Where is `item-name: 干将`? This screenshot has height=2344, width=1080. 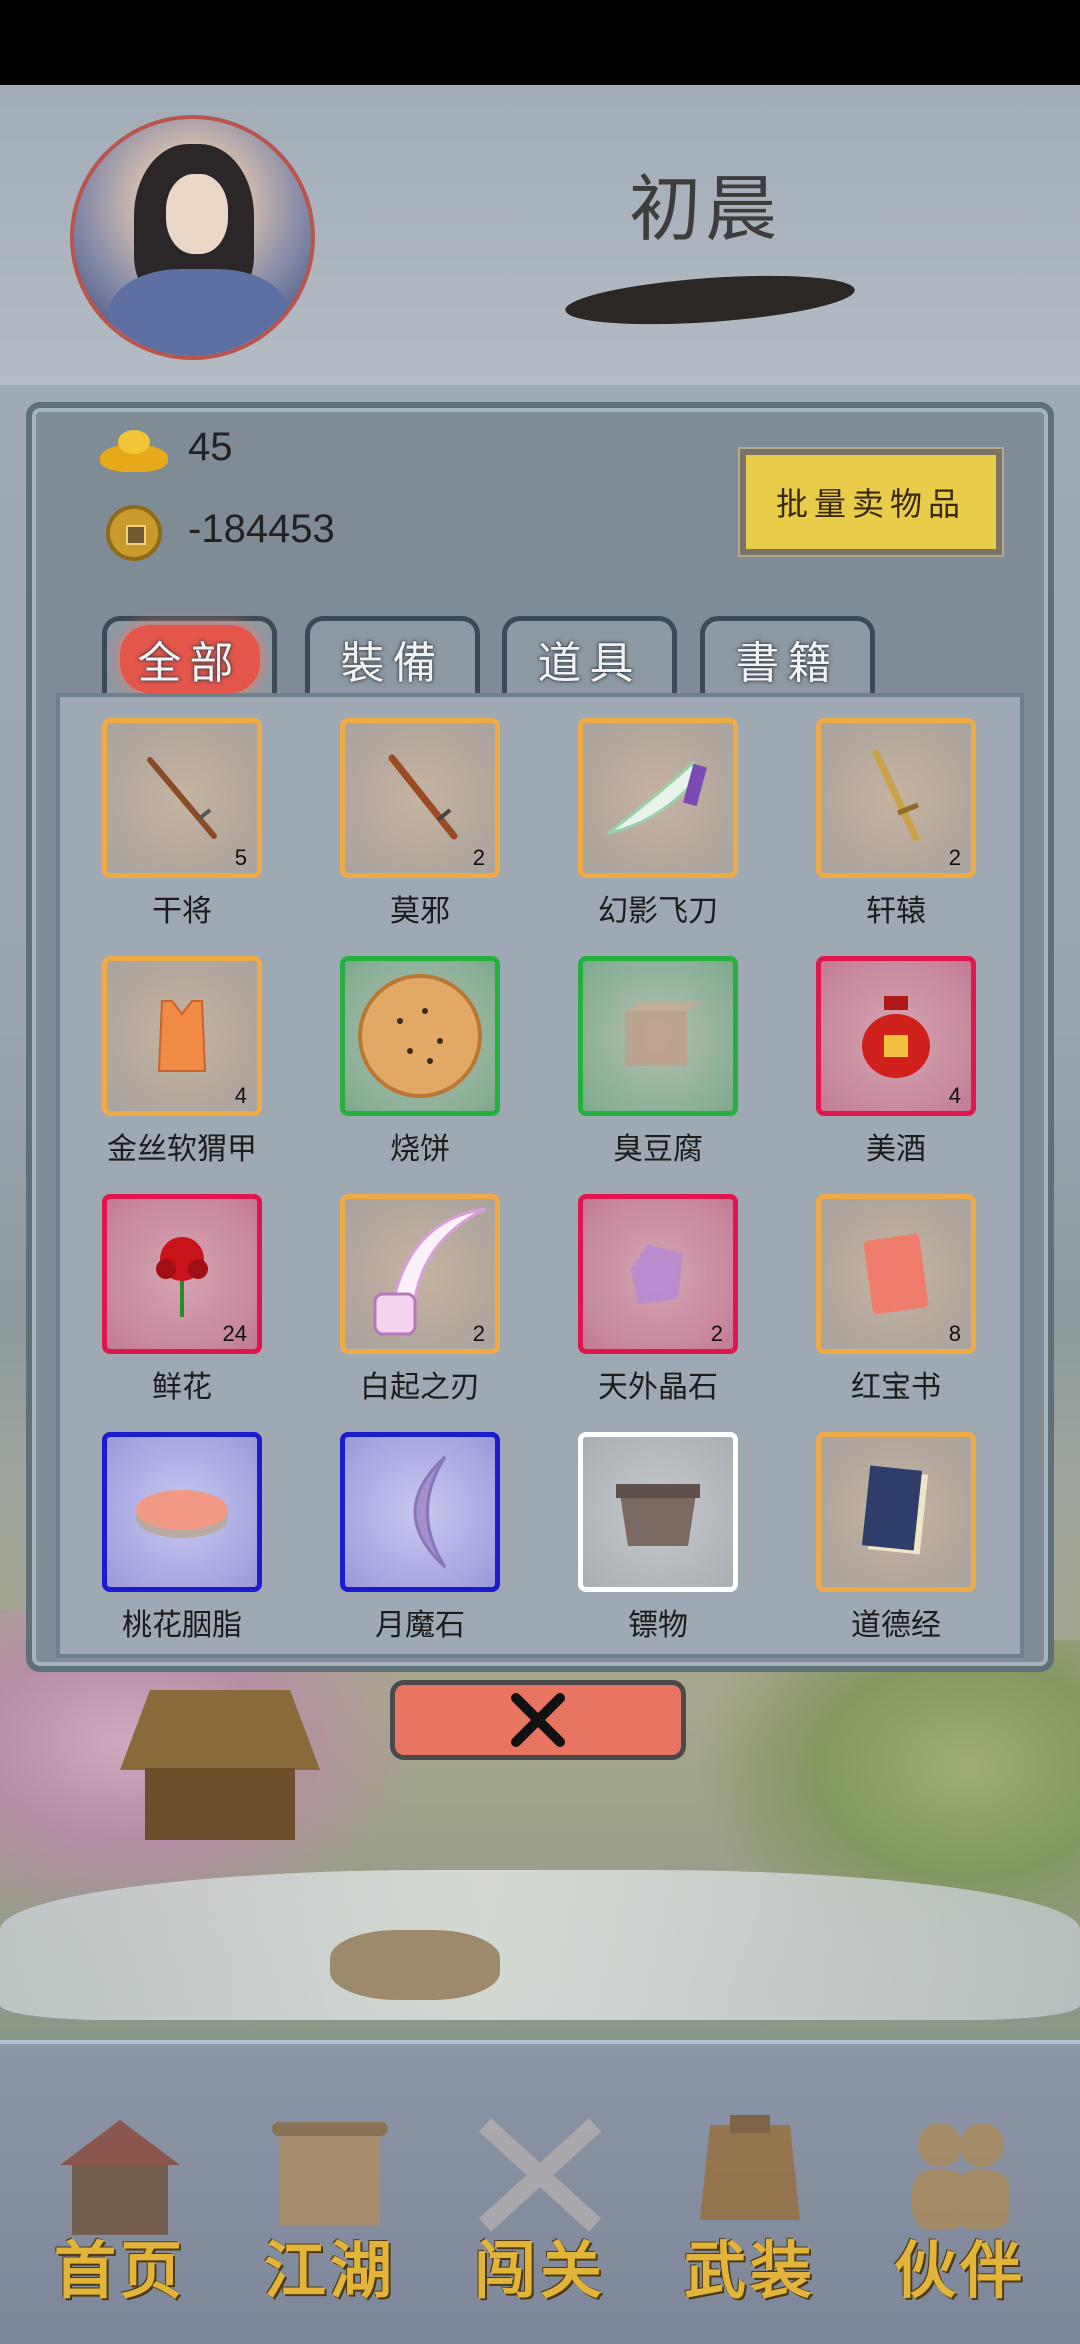 item-name: 干将 is located at coordinates (182, 911).